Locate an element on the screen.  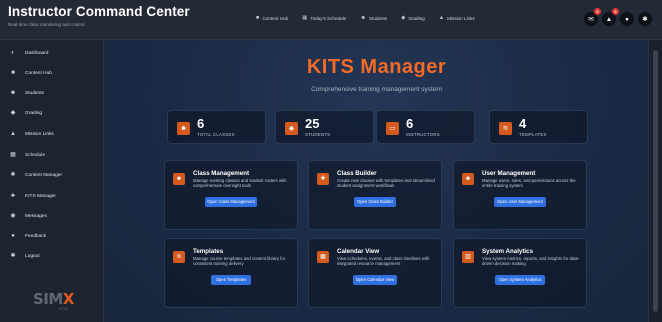
sidebar-item-schedule: ▦ Schedule is located at coordinates (27, 155).